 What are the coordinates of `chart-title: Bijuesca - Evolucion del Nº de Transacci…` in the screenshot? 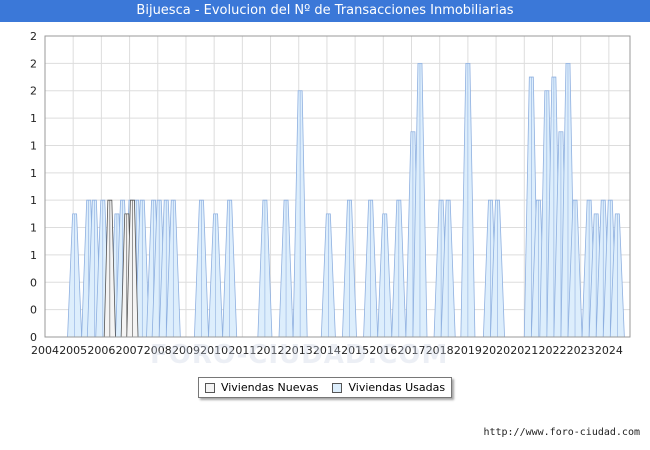 It's located at (325, 11).